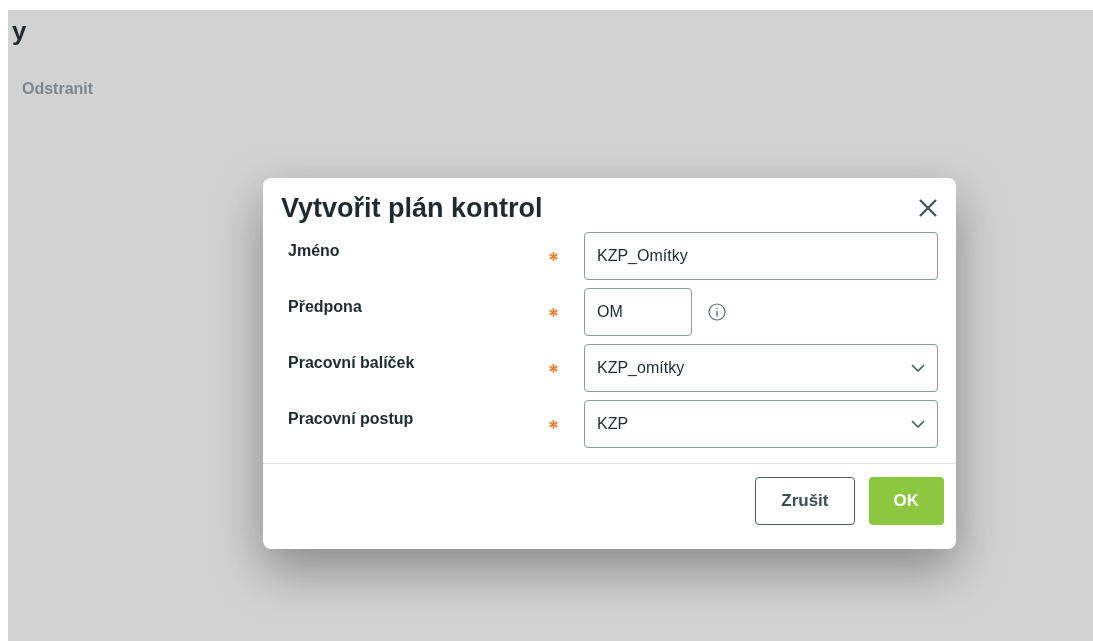 This screenshot has width=1093, height=641. What do you see at coordinates (928, 208) in the screenshot?
I see `close-icon` at bounding box center [928, 208].